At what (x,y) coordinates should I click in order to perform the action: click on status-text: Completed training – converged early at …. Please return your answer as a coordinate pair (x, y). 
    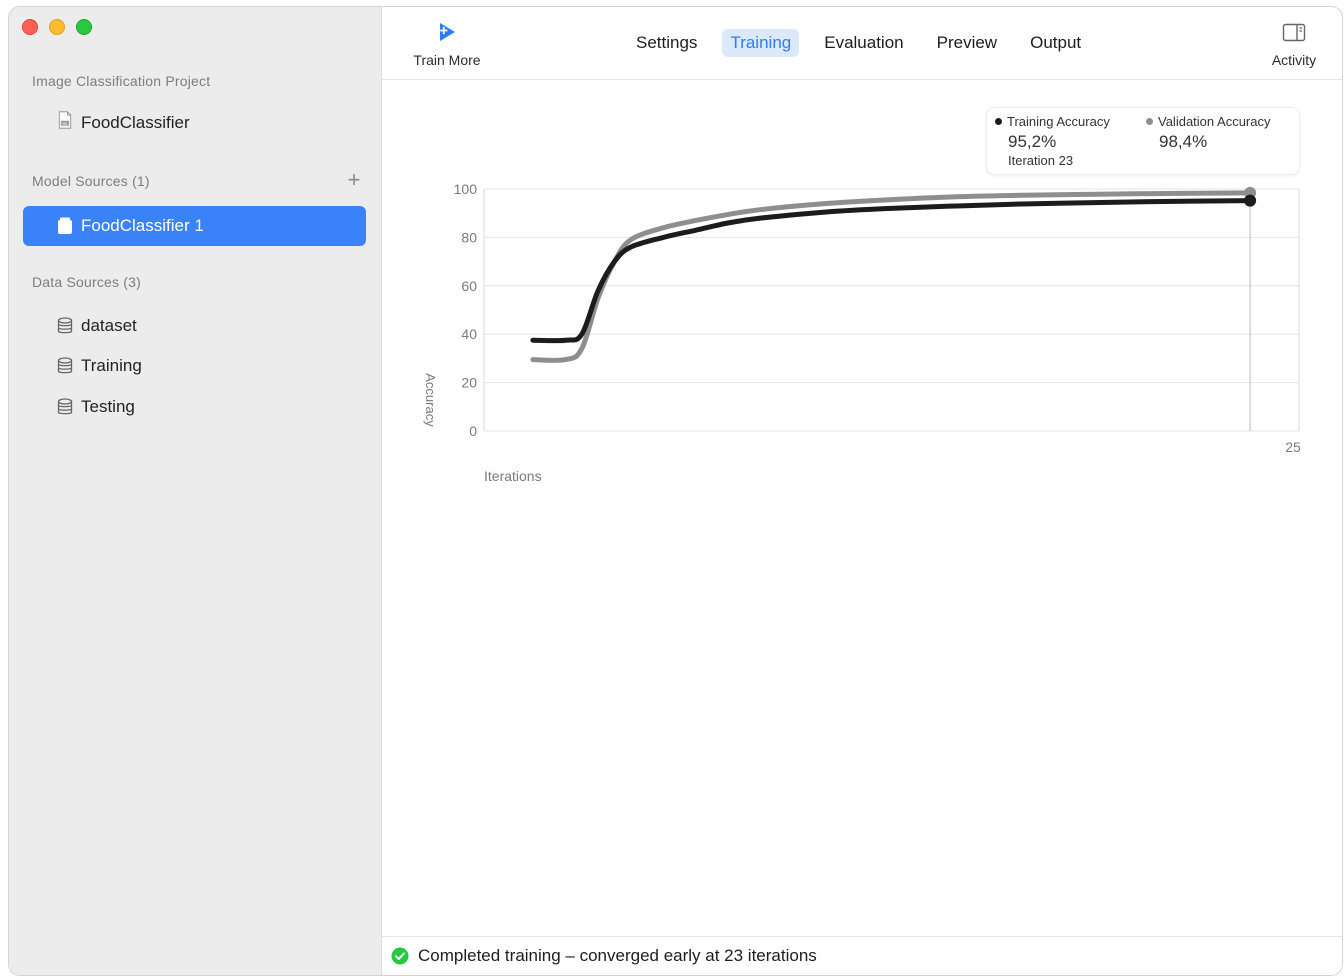
    Looking at the image, I should click on (617, 955).